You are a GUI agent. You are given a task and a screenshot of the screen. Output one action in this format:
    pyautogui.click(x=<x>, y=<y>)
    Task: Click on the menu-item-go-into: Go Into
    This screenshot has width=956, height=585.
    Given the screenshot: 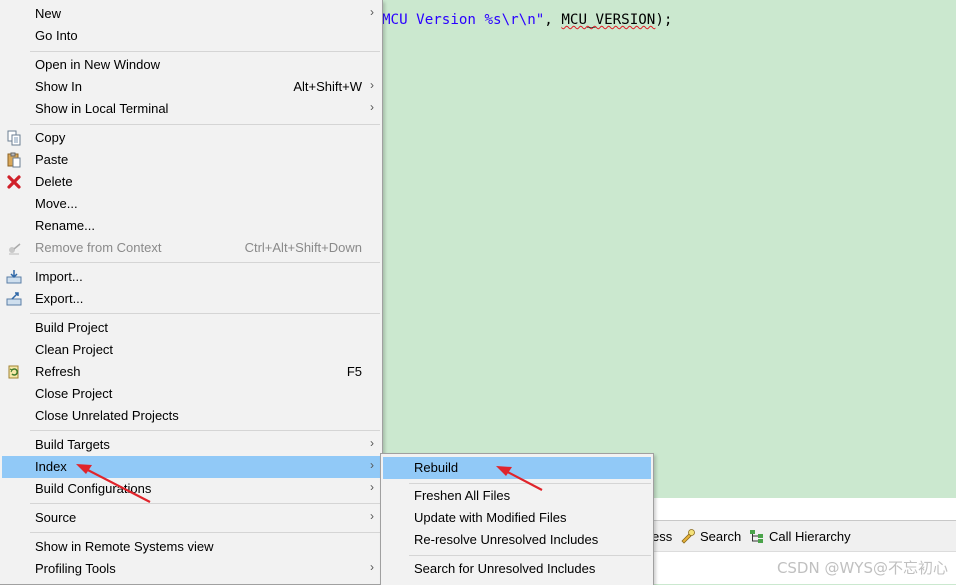 What is the action you would take?
    pyautogui.click(x=191, y=36)
    